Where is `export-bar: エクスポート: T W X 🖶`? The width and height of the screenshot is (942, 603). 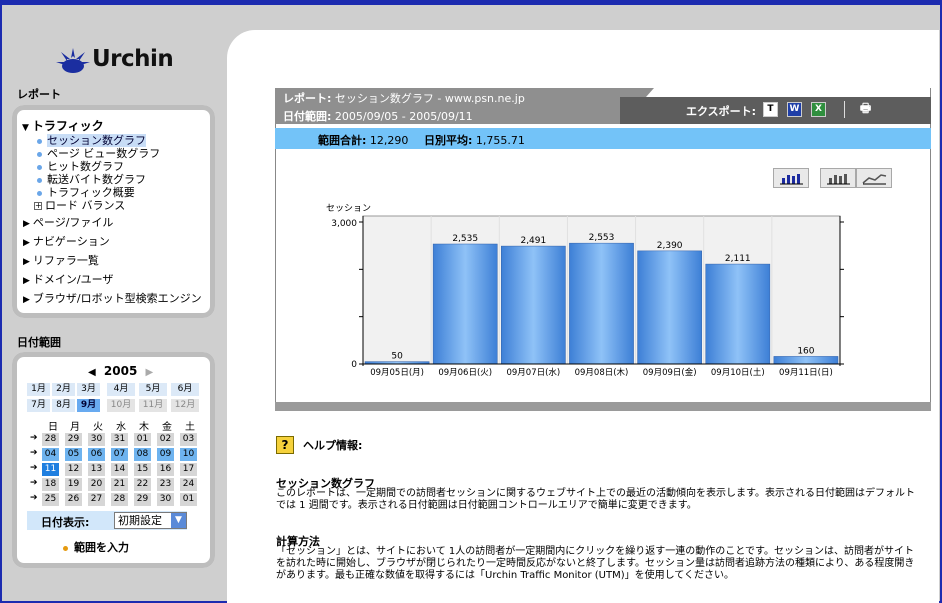 export-bar: エクスポート: T W X 🖶 is located at coordinates (775, 110).